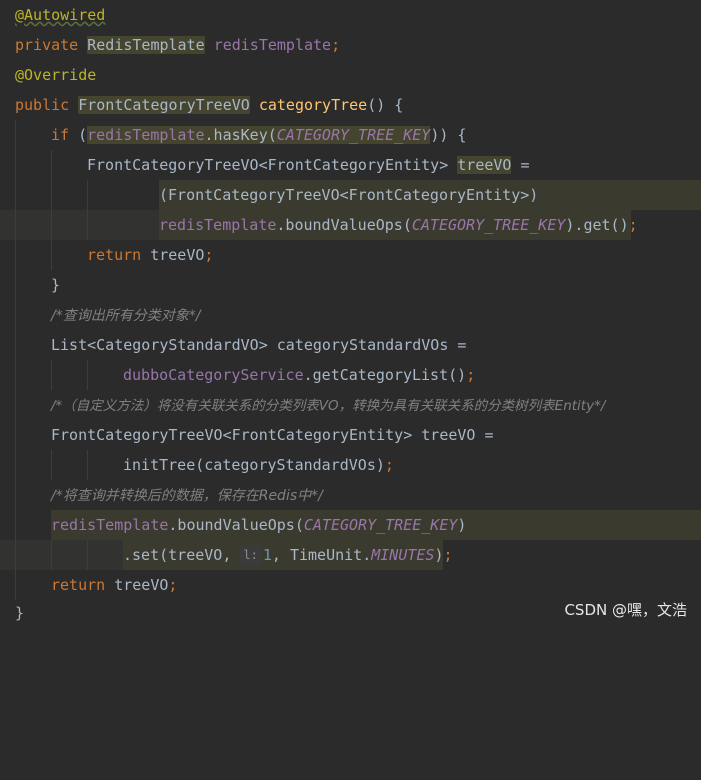 Image resolution: width=701 pixels, height=780 pixels. Describe the element at coordinates (182, 555) in the screenshot. I see `code-text: .set(treeVO,` at that location.